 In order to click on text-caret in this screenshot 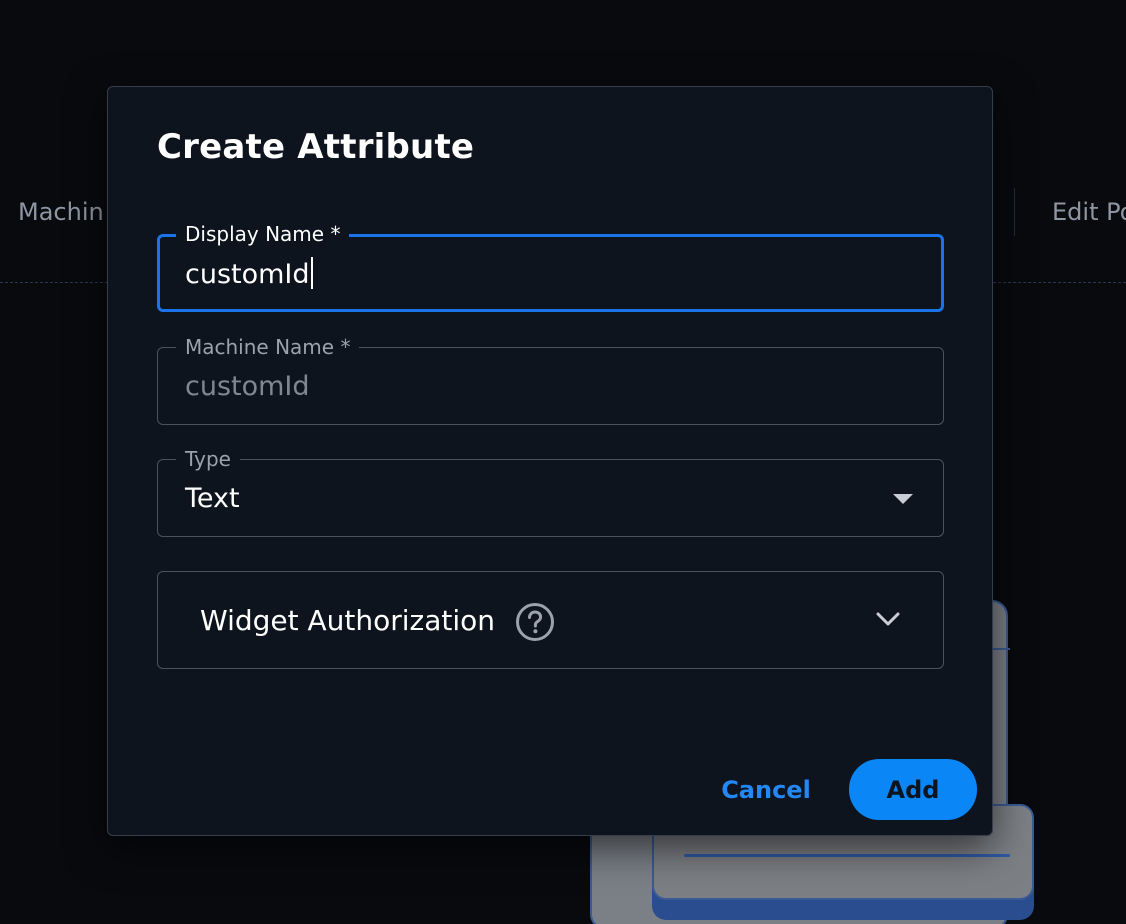, I will do `click(311, 273)`.